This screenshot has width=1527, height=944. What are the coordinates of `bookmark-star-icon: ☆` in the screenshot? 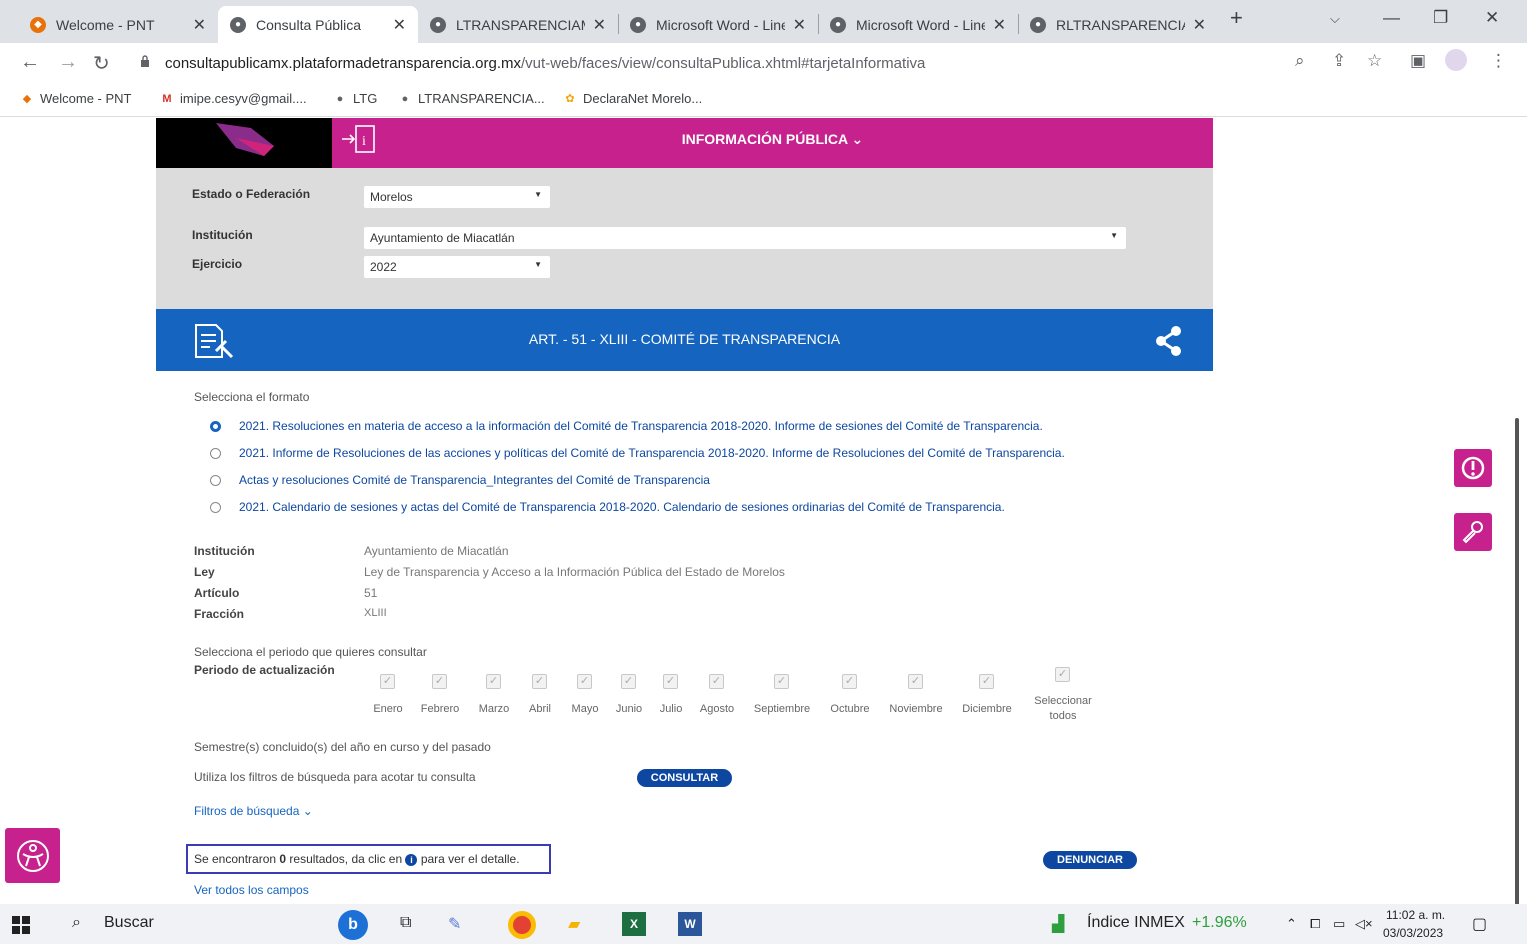 It's located at (1374, 61).